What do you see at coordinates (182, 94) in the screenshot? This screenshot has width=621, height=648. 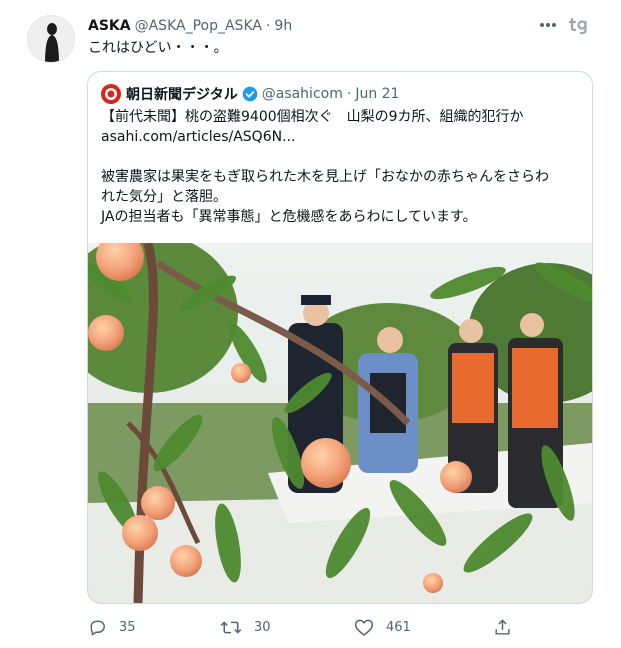 I see `quote-author-name: 朝日新聞デジタル` at bounding box center [182, 94].